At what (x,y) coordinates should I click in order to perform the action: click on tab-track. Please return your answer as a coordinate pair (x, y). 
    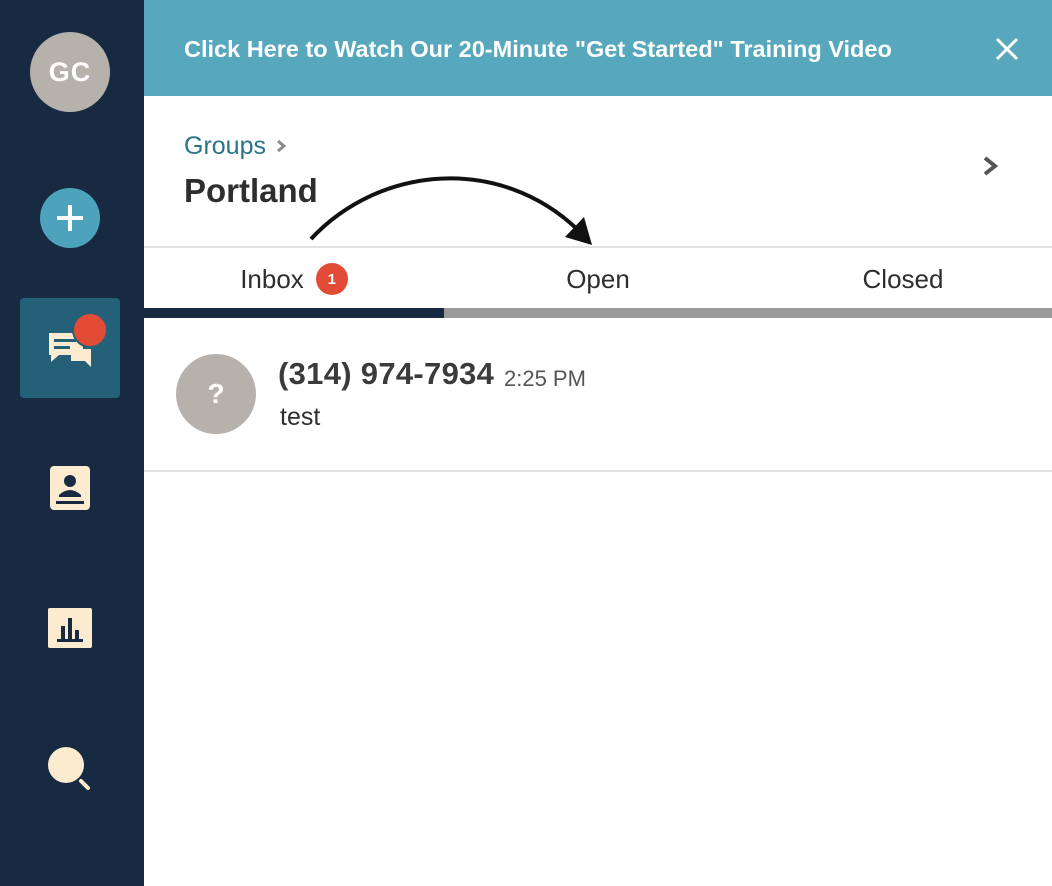
    Looking at the image, I should click on (748, 313).